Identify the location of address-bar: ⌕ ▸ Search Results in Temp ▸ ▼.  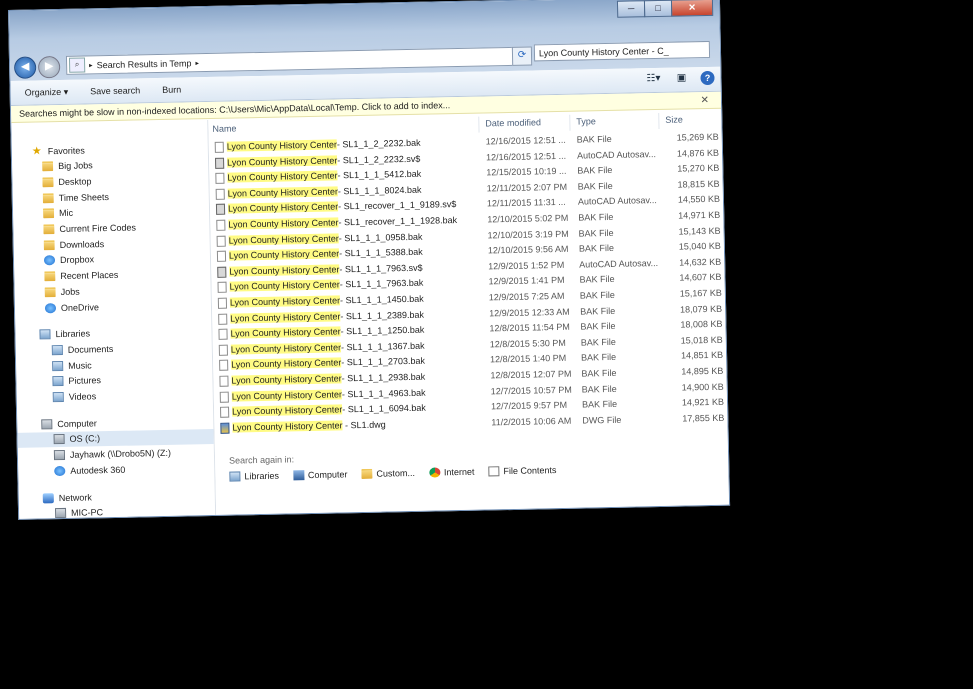
(298, 60).